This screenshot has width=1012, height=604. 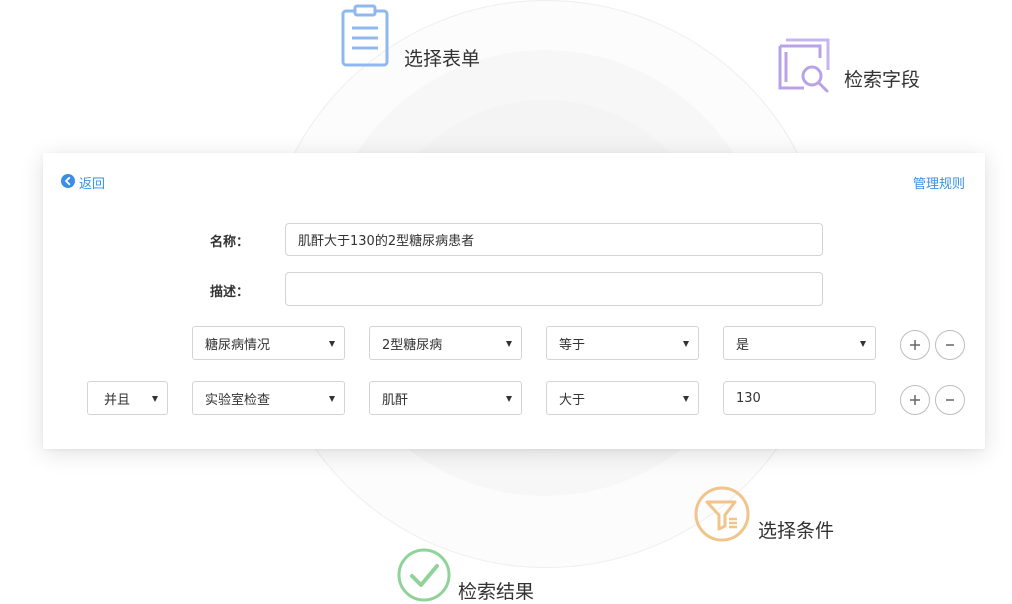 I want to click on name-label: 名称：, so click(x=230, y=242).